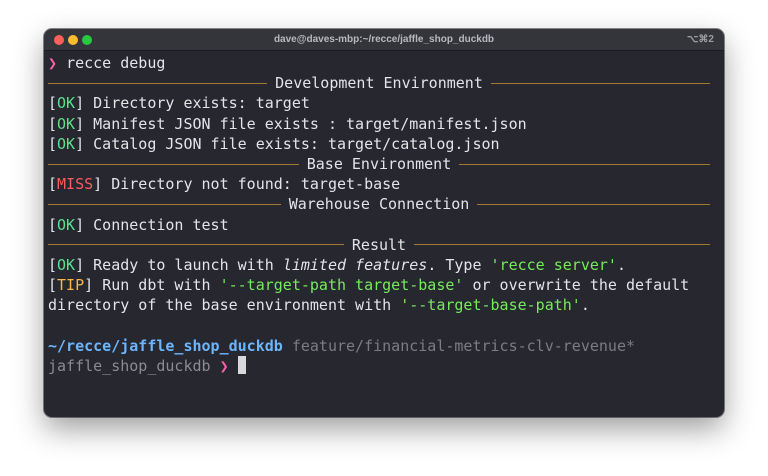 The image size is (768, 476). What do you see at coordinates (379, 204) in the screenshot?
I see `section-title: Warehouse Connection` at bounding box center [379, 204].